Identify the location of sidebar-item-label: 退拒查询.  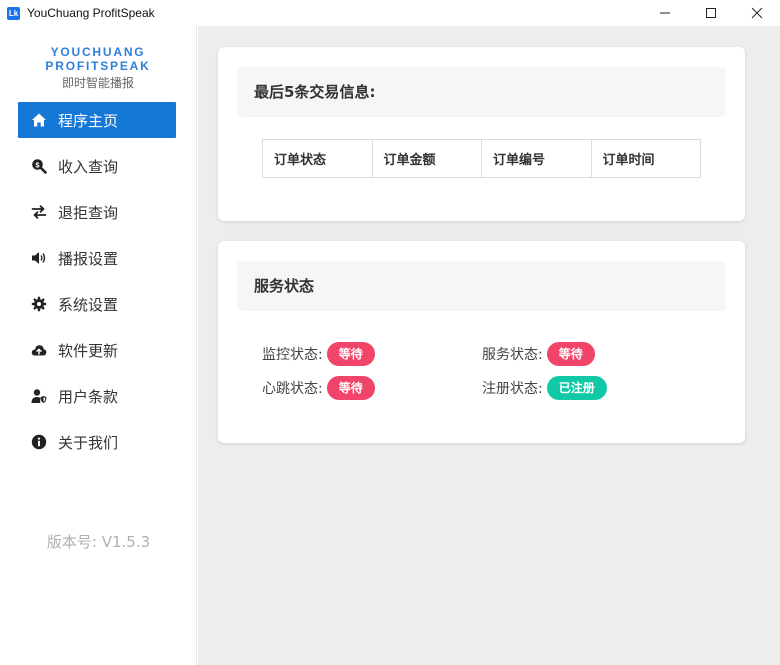
(88, 212).